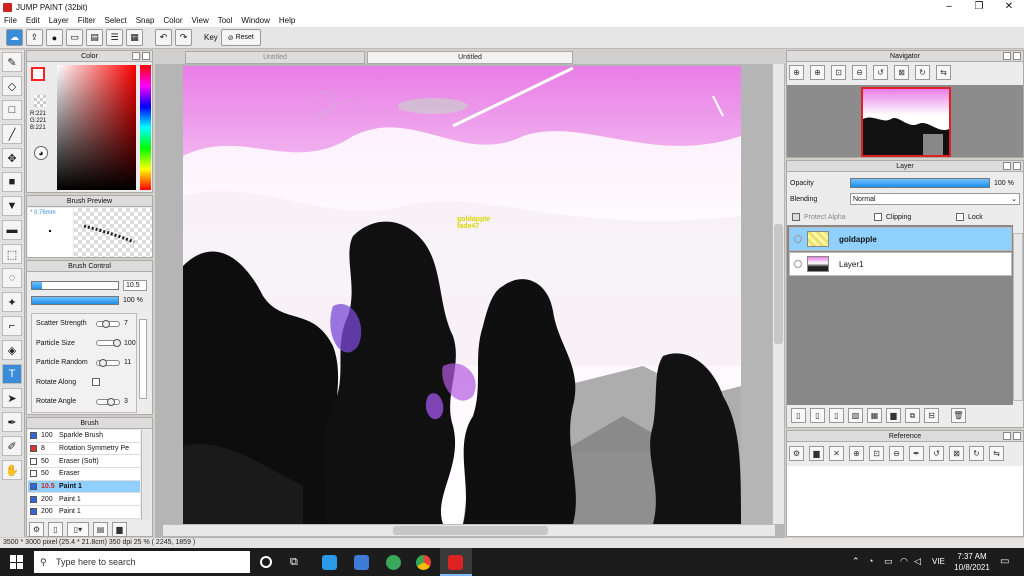 The height and width of the screenshot is (576, 1024). Describe the element at coordinates (240, 37) in the screenshot. I see `reset-button: ⊘ Reset` at that location.